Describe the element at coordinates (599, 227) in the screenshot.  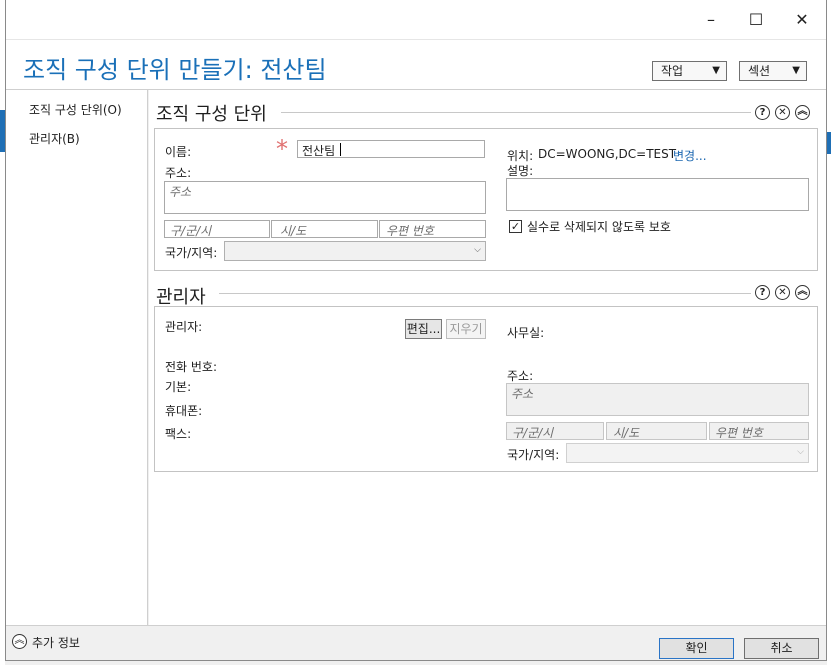
I see `protect-label: 실수로 삭제되지 않도록 보호` at that location.